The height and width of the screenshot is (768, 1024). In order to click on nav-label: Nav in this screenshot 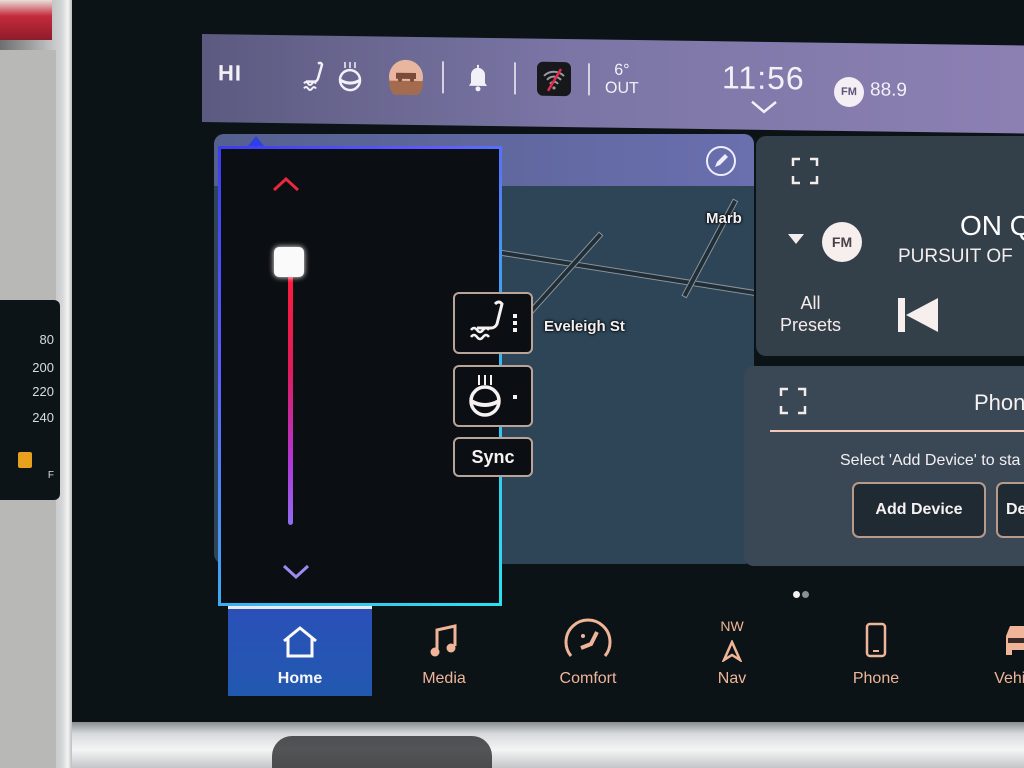, I will do `click(732, 678)`.